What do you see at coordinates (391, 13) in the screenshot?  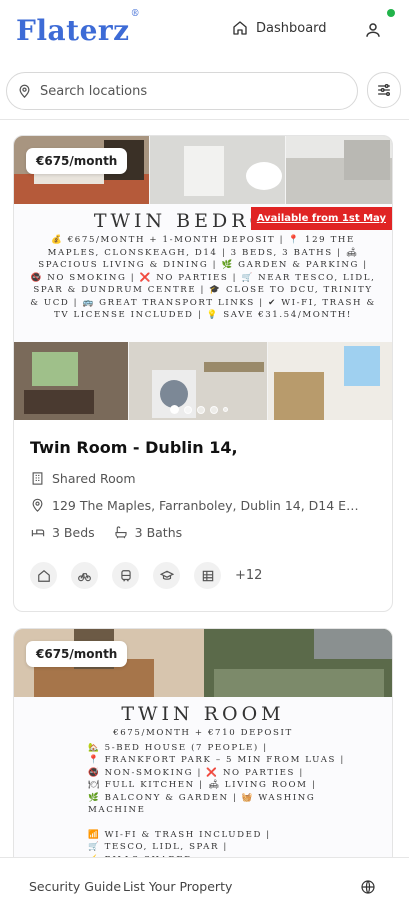 I see `online-status-dot` at bounding box center [391, 13].